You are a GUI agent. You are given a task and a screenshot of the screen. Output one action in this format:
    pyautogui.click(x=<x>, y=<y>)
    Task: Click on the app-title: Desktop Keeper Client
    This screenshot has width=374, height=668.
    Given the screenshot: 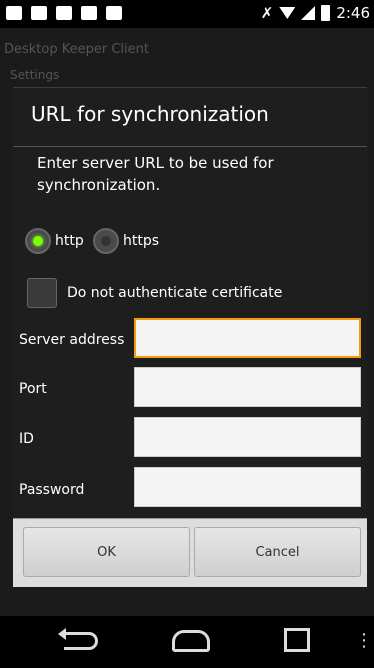 What is the action you would take?
    pyautogui.click(x=76, y=49)
    